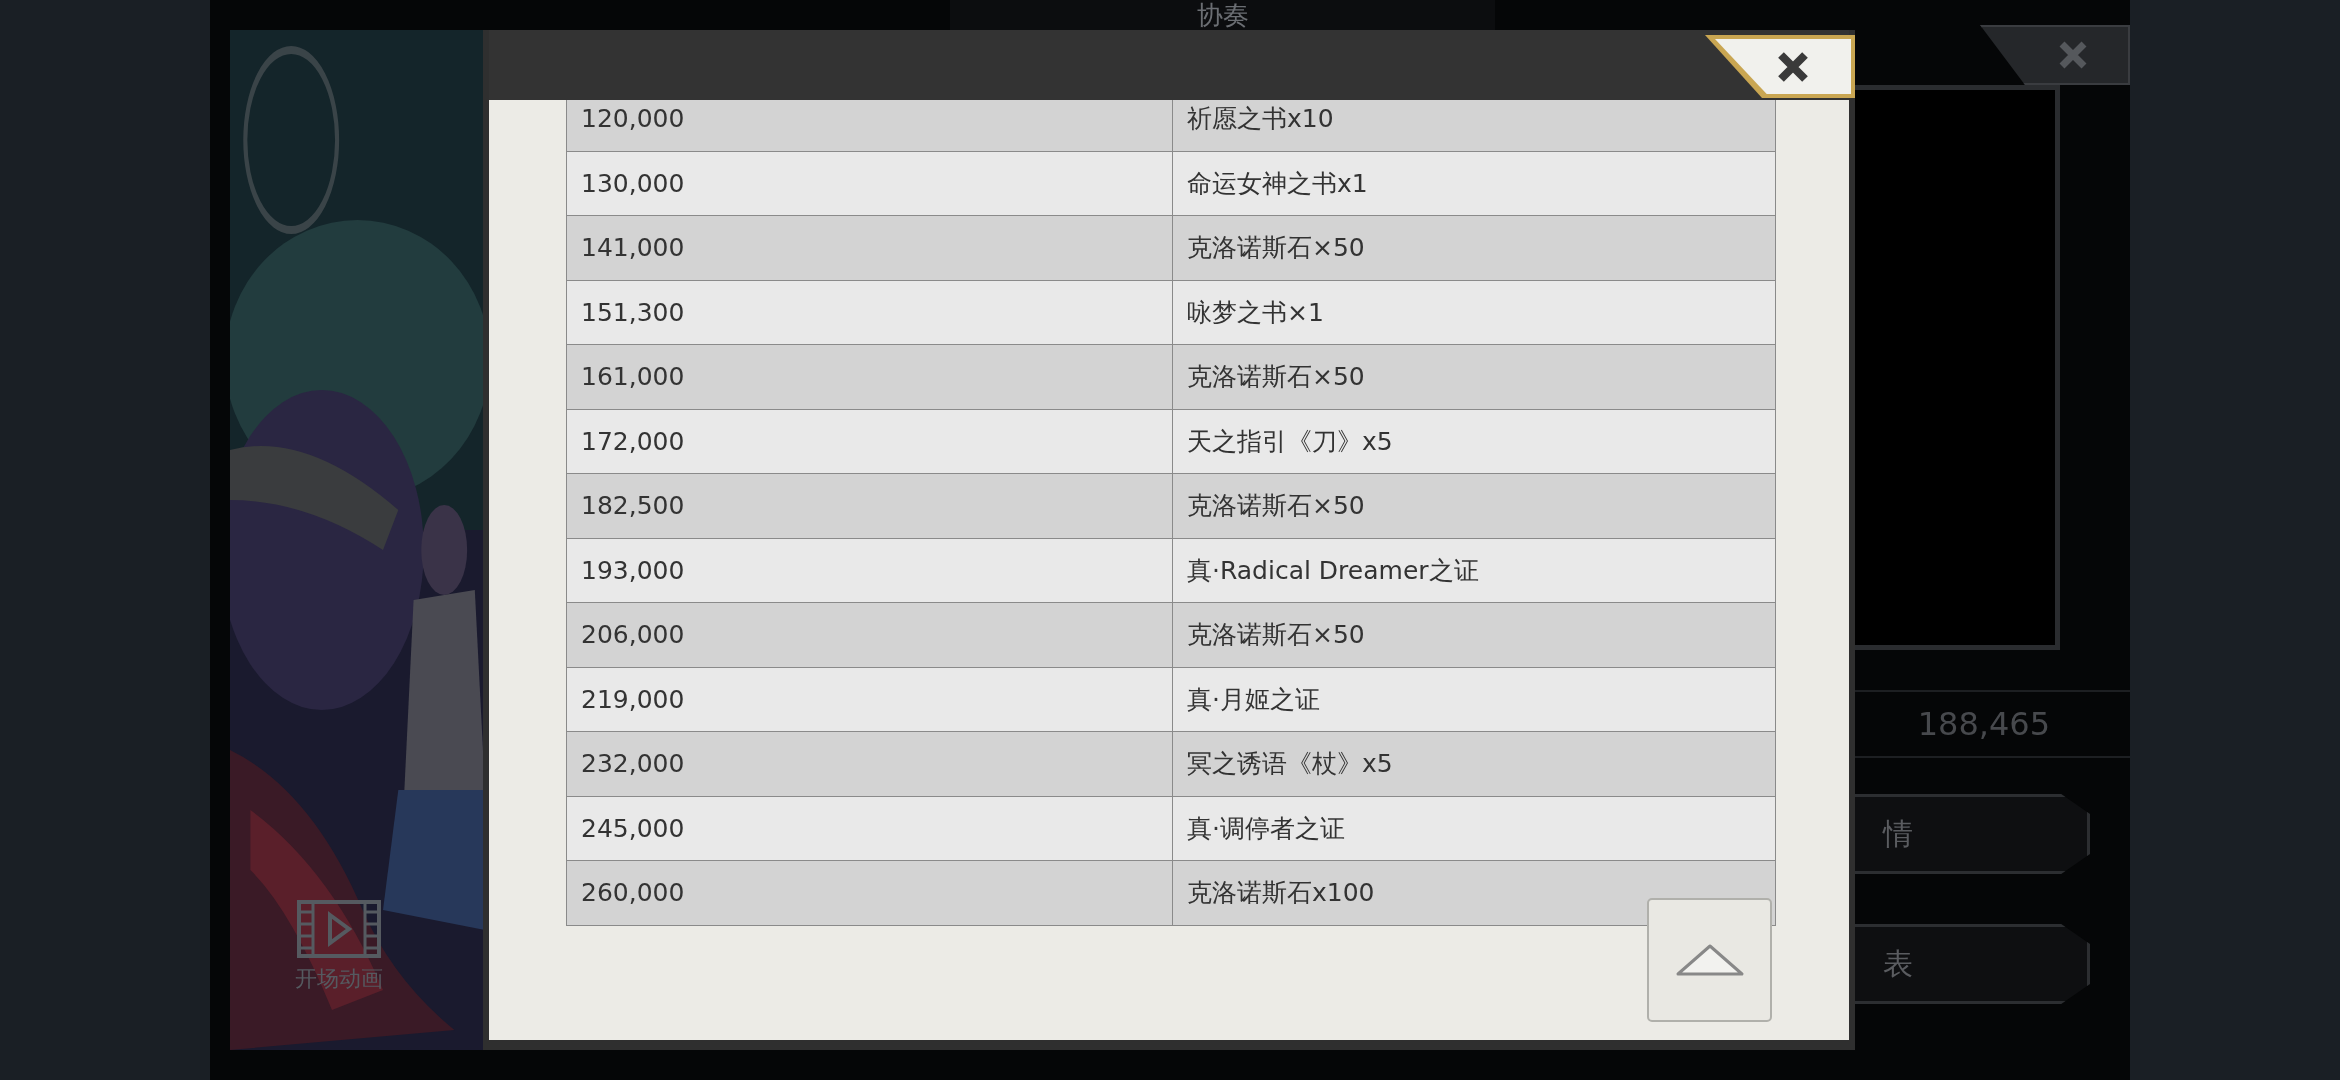 This screenshot has height=1080, width=2340. What do you see at coordinates (869, 312) in the screenshot?
I see `points-cell: 151,300` at bounding box center [869, 312].